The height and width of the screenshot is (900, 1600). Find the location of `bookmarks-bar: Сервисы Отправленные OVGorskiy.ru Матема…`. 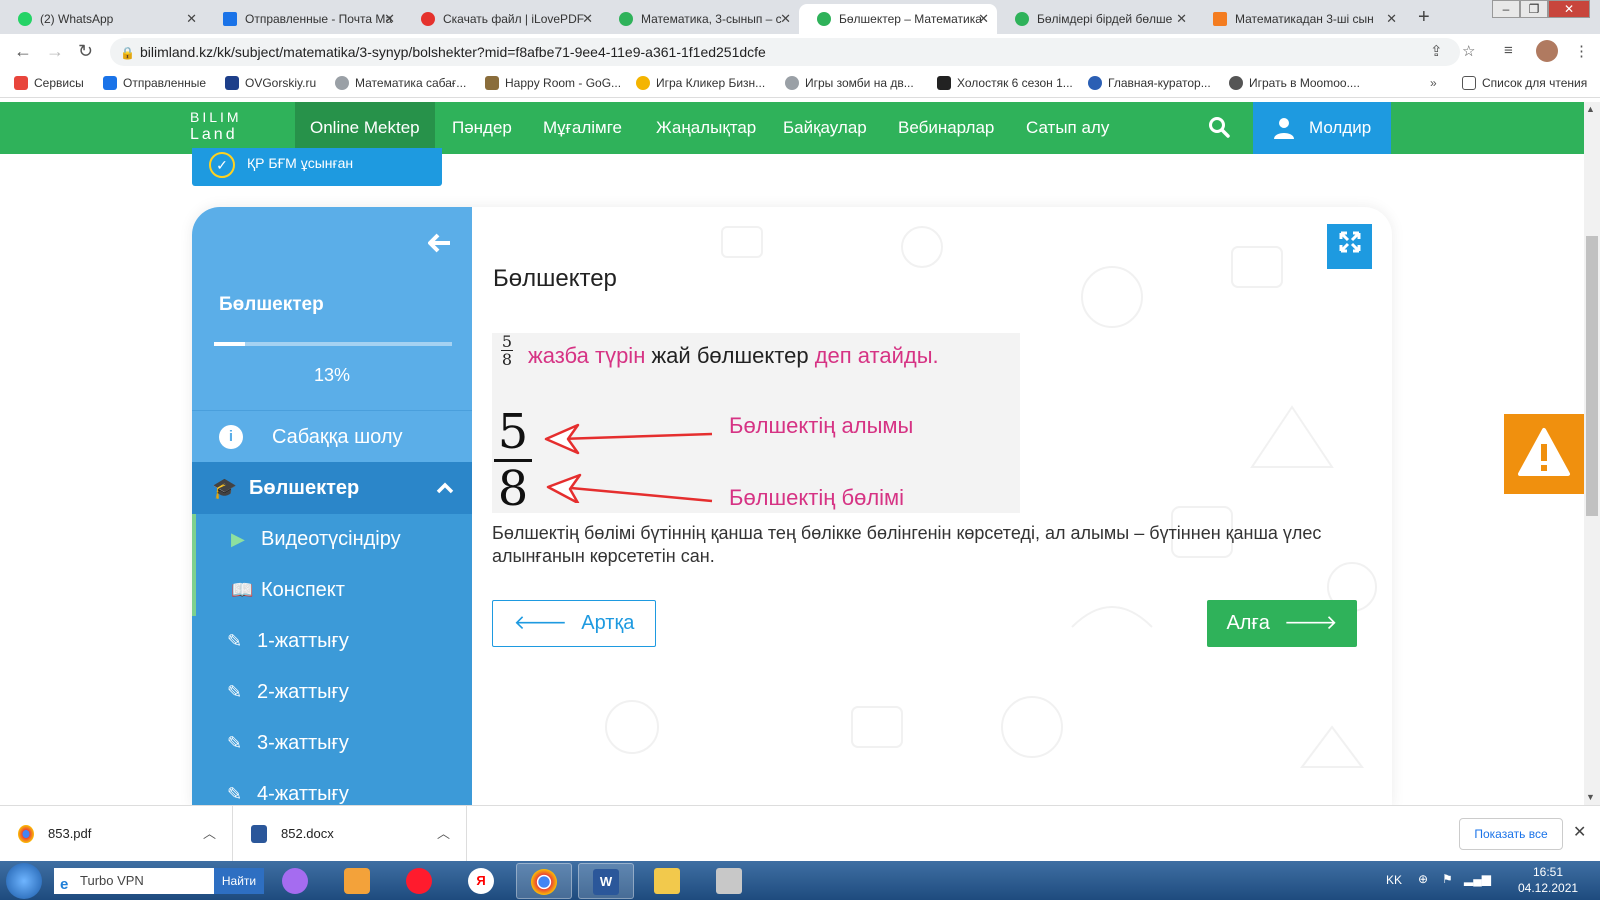

bookmarks-bar: Сервисы Отправленные OVGorskiy.ru Матема… is located at coordinates (800, 84).